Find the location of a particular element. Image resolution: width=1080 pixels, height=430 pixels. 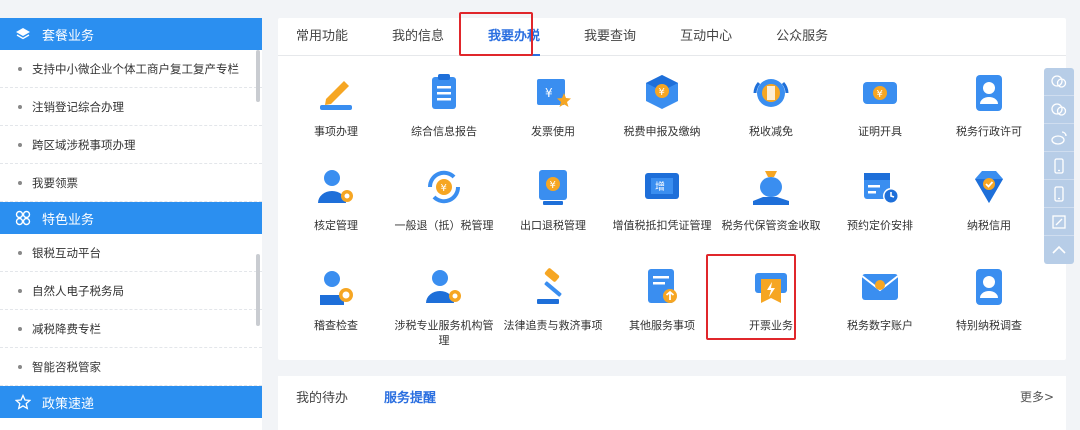

service-item: 开票业务 is located at coordinates (771, 298).